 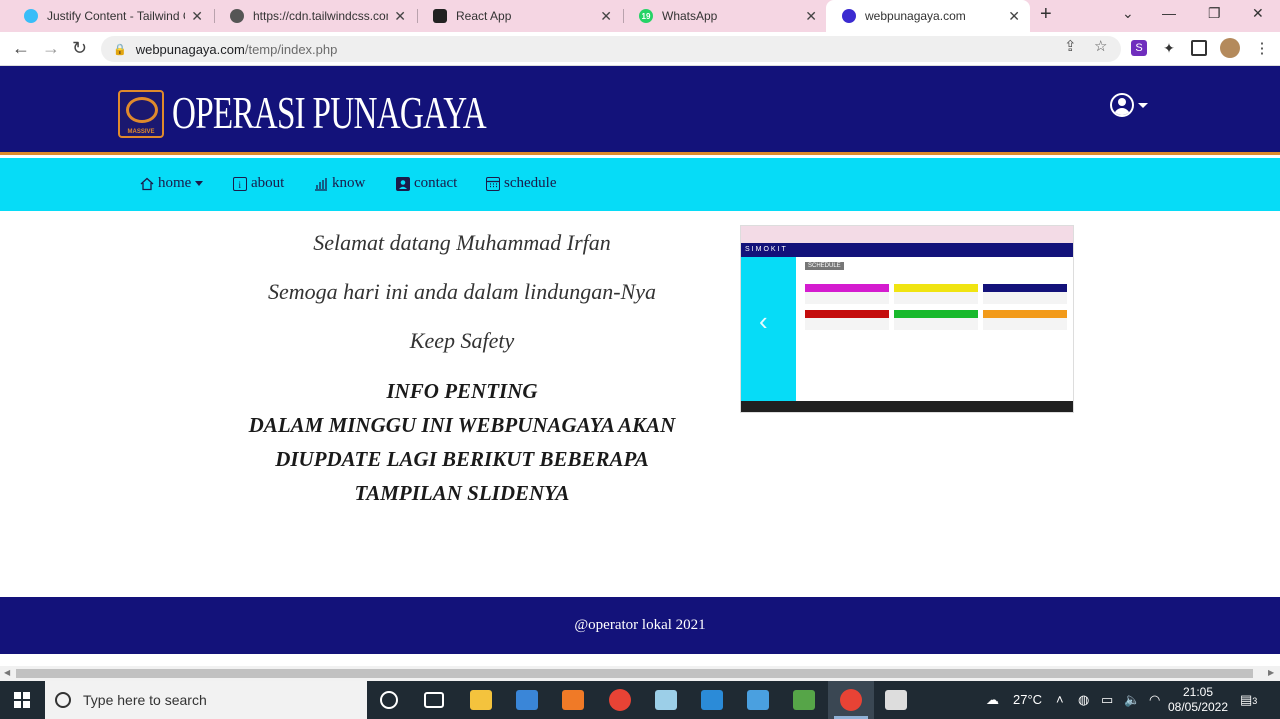 What do you see at coordinates (928, 16) in the screenshot?
I see `tab-webpunagaya: webpunagaya.com ✕` at bounding box center [928, 16].